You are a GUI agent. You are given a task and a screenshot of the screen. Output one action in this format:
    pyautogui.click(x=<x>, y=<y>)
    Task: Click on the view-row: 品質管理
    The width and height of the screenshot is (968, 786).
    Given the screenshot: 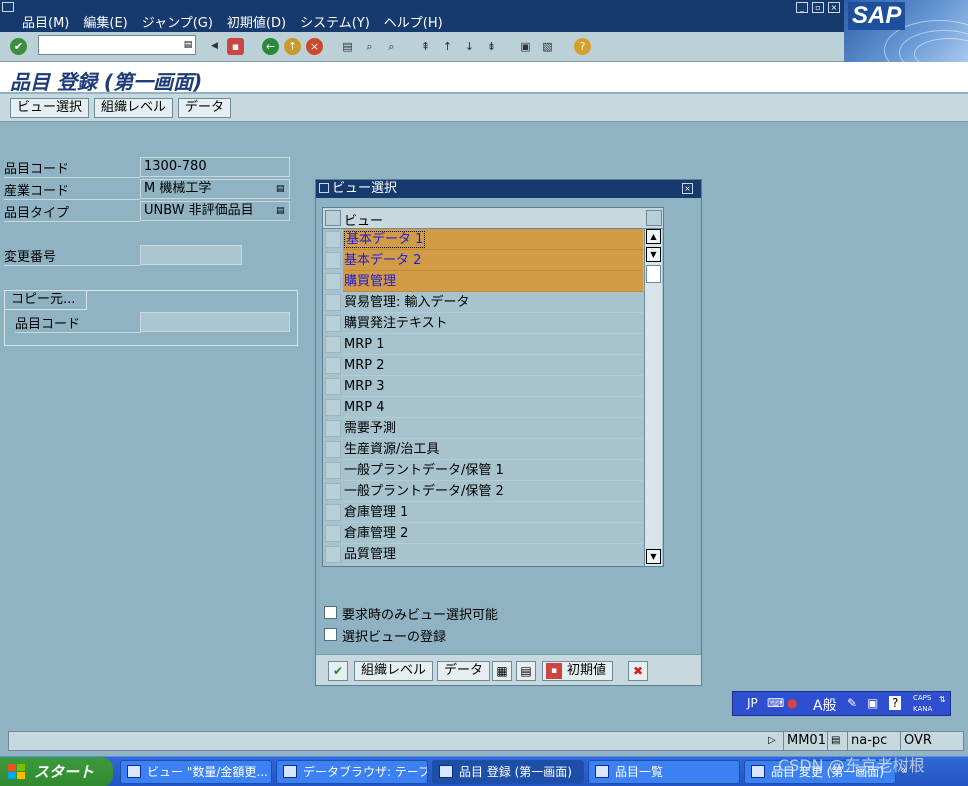 What is the action you would take?
    pyautogui.click(x=483, y=554)
    